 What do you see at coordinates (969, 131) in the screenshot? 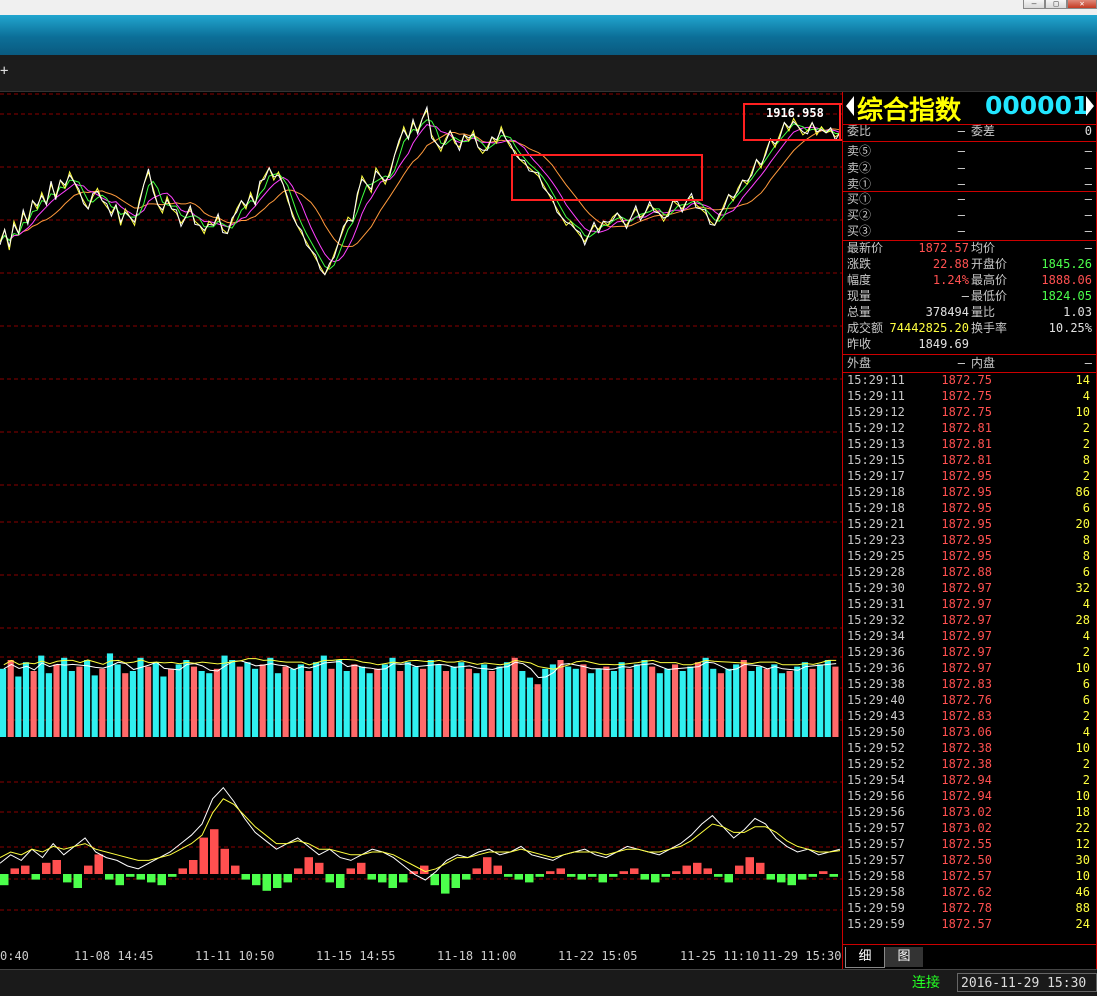
I see `weibi-row: 委比 — 委差 0` at bounding box center [969, 131].